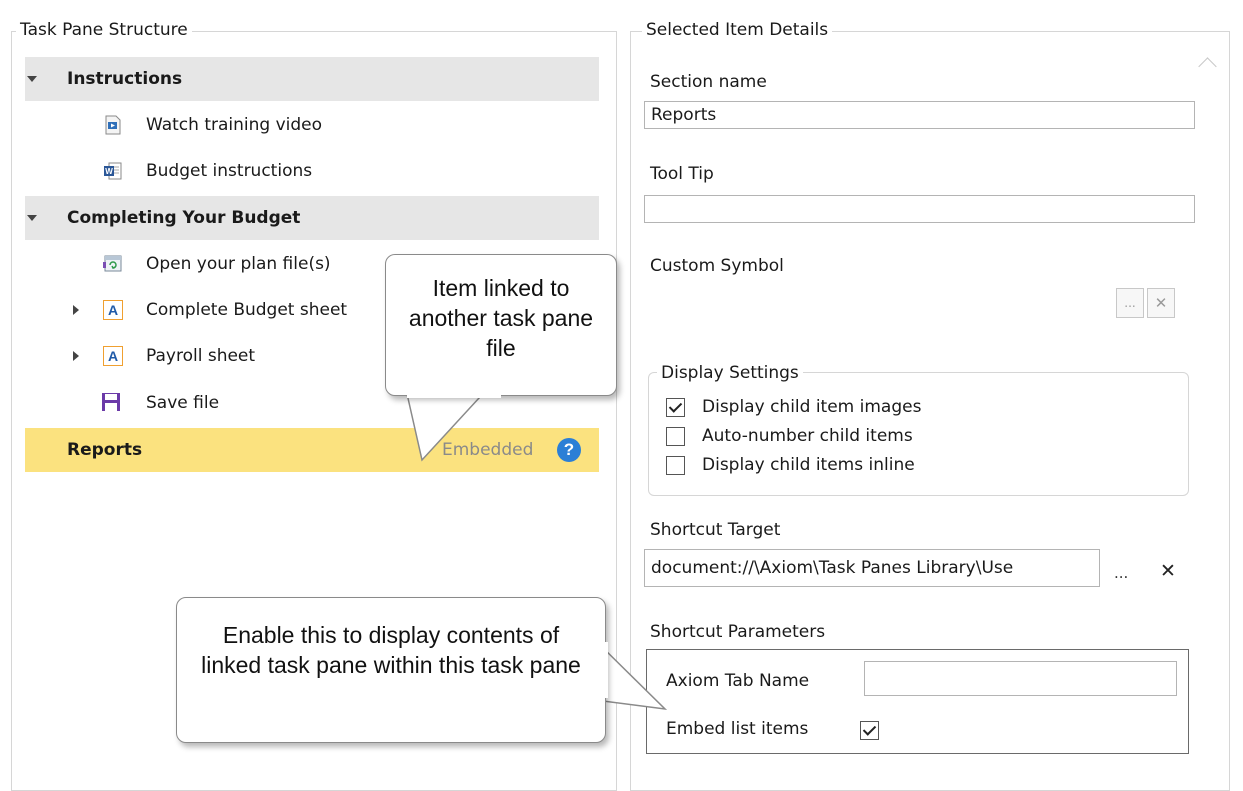 This screenshot has width=1243, height=791. Describe the element at coordinates (183, 403) in the screenshot. I see `tree-item-label: Save file` at that location.